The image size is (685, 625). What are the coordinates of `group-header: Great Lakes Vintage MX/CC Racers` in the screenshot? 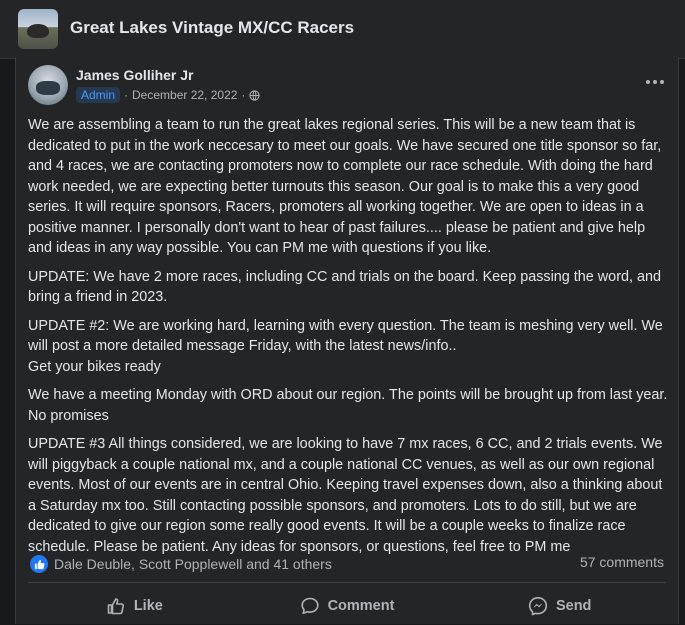 It's located at (342, 29).